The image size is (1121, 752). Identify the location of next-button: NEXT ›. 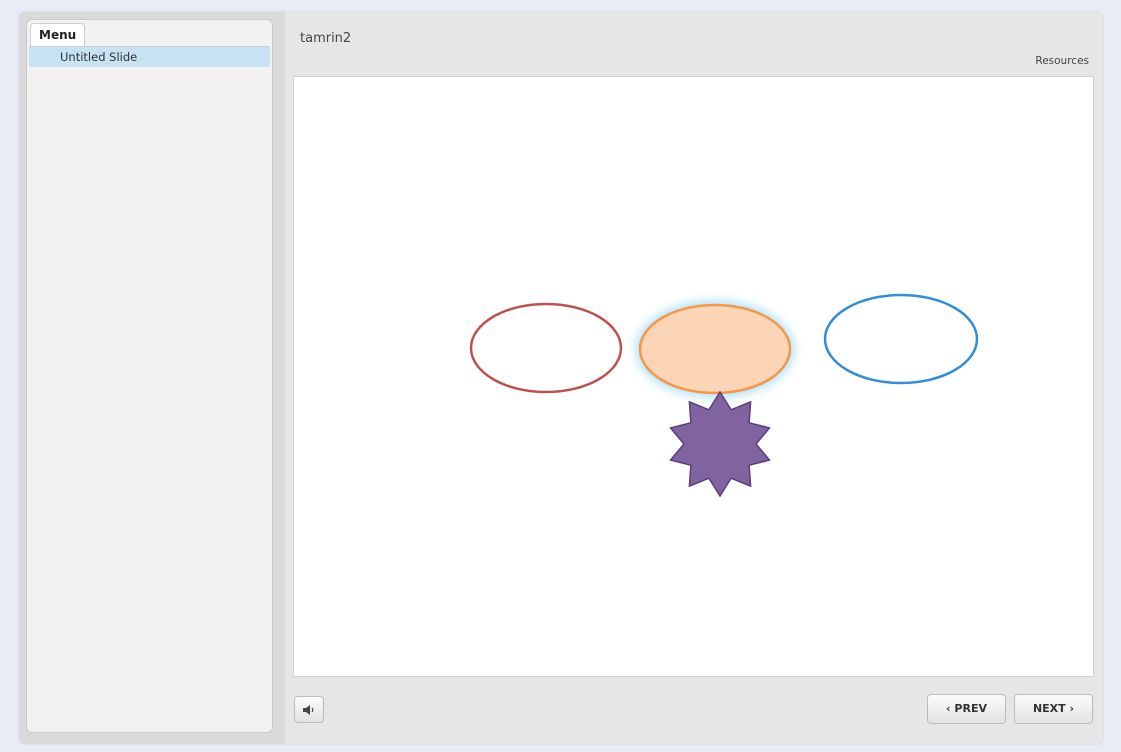
(1053, 709).